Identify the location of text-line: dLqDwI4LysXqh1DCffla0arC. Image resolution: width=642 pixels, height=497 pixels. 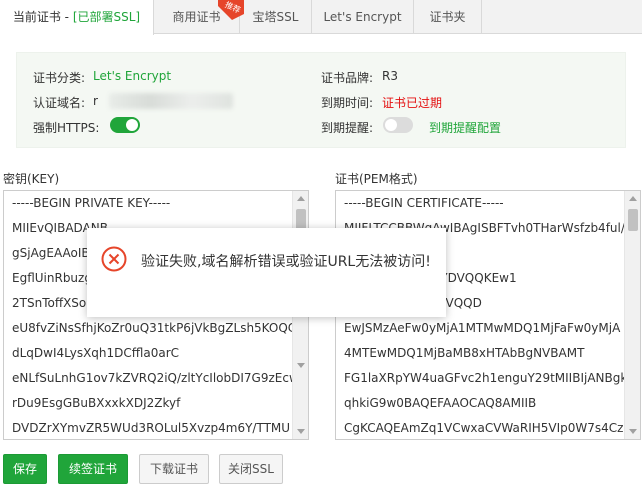
(96, 353).